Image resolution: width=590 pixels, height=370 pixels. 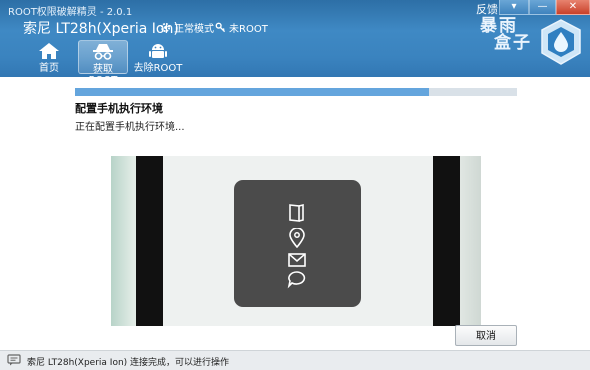 What do you see at coordinates (101, 29) in the screenshot?
I see `device-name: 索尼 LT28h(Xperia Ion)` at bounding box center [101, 29].